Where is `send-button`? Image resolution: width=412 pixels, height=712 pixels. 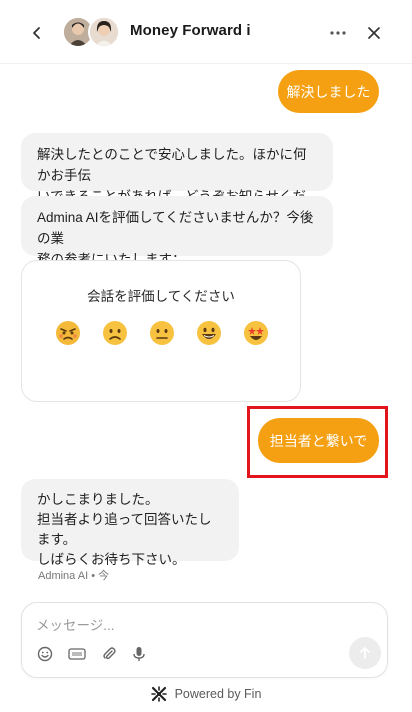 send-button is located at coordinates (365, 653).